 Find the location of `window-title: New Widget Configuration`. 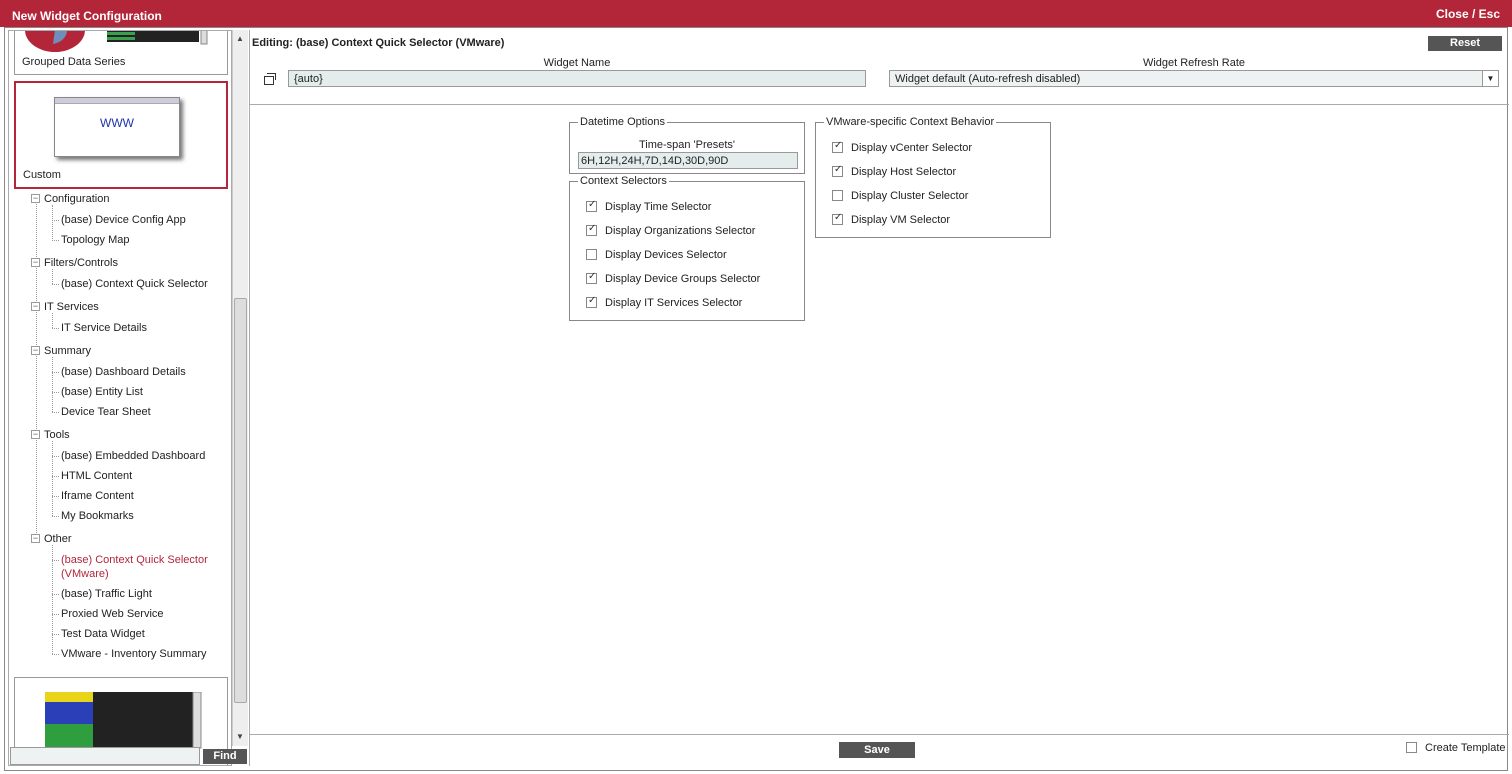

window-title: New Widget Configuration is located at coordinates (87, 16).